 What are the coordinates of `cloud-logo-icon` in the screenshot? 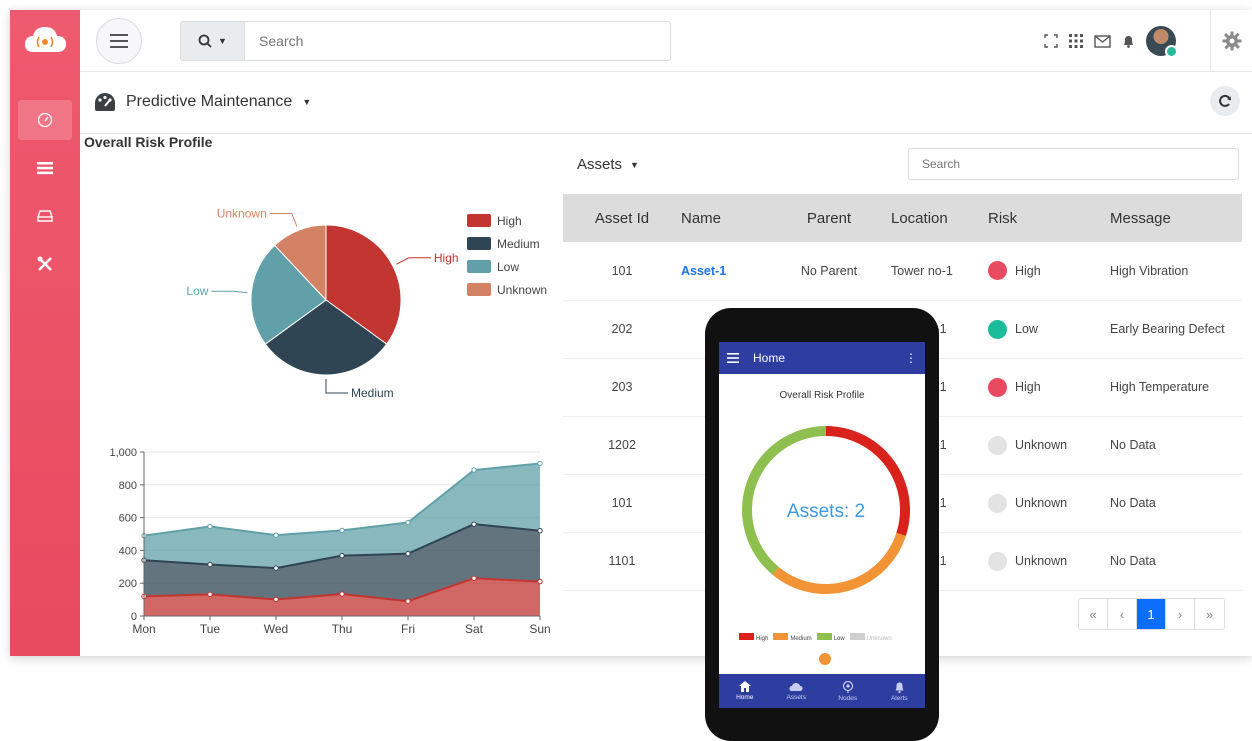 It's located at (45, 40).